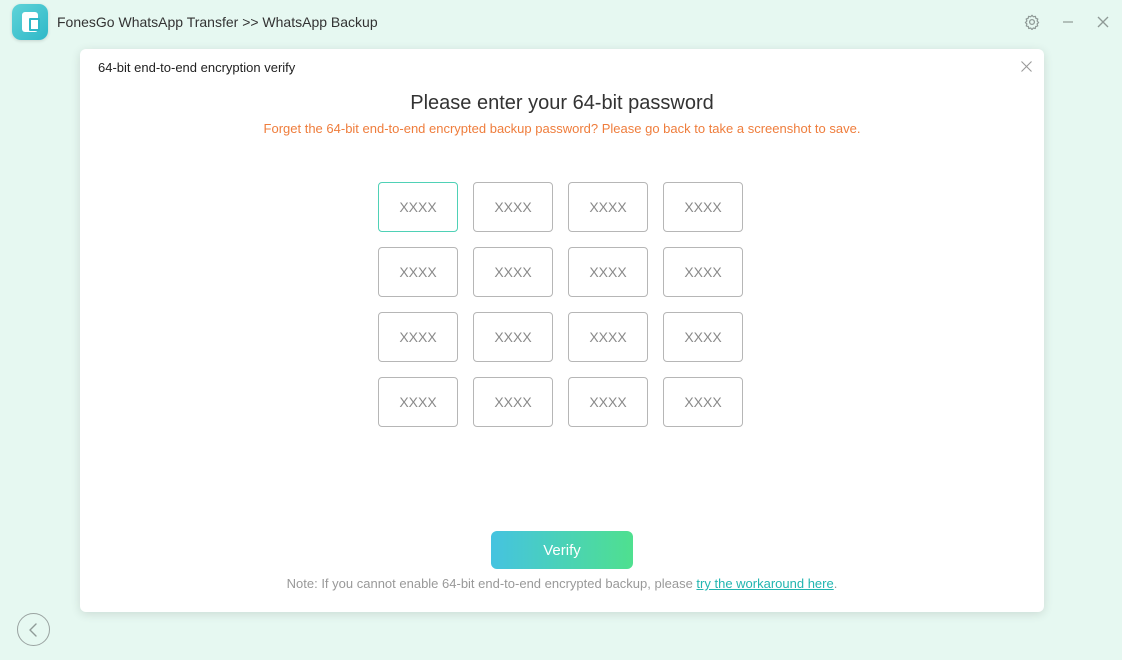 The width and height of the screenshot is (1122, 660). I want to click on minimize-icon, so click(1068, 22).